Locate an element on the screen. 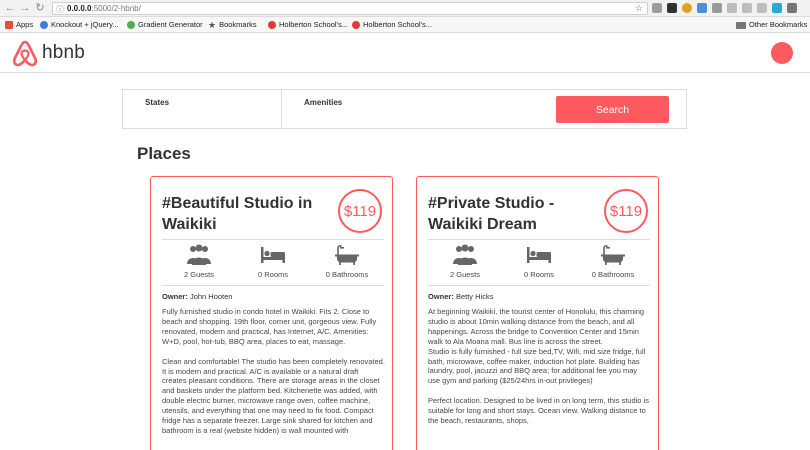 The width and height of the screenshot is (810, 450). filters-bar: States Amenities Search is located at coordinates (404, 109).